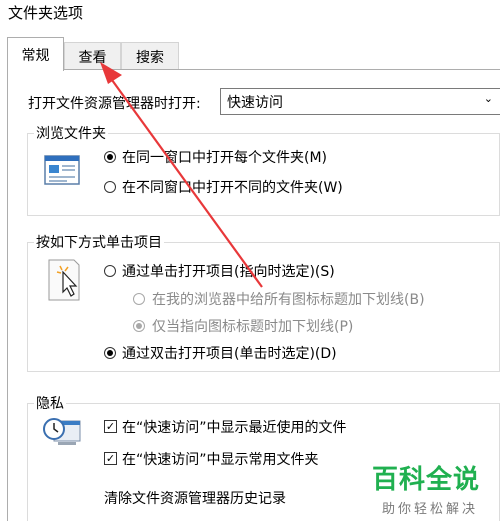  Describe the element at coordinates (430, 509) in the screenshot. I see `watermark-sub-text: 助你轻松解决` at that location.